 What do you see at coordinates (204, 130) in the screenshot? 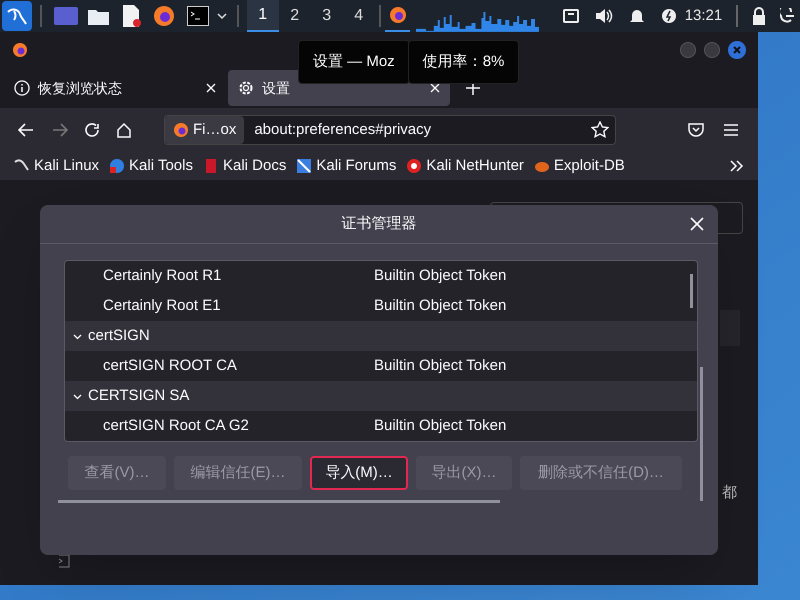
I see `identity-box: Fi…ox` at bounding box center [204, 130].